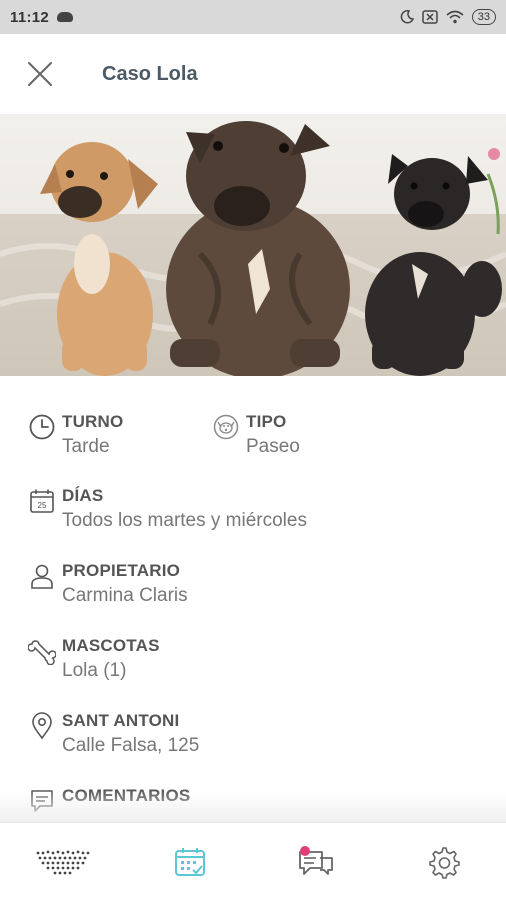  What do you see at coordinates (108, 584) in the screenshot?
I see `propietario-row: PROPIETARIO Carmina Claris` at bounding box center [108, 584].